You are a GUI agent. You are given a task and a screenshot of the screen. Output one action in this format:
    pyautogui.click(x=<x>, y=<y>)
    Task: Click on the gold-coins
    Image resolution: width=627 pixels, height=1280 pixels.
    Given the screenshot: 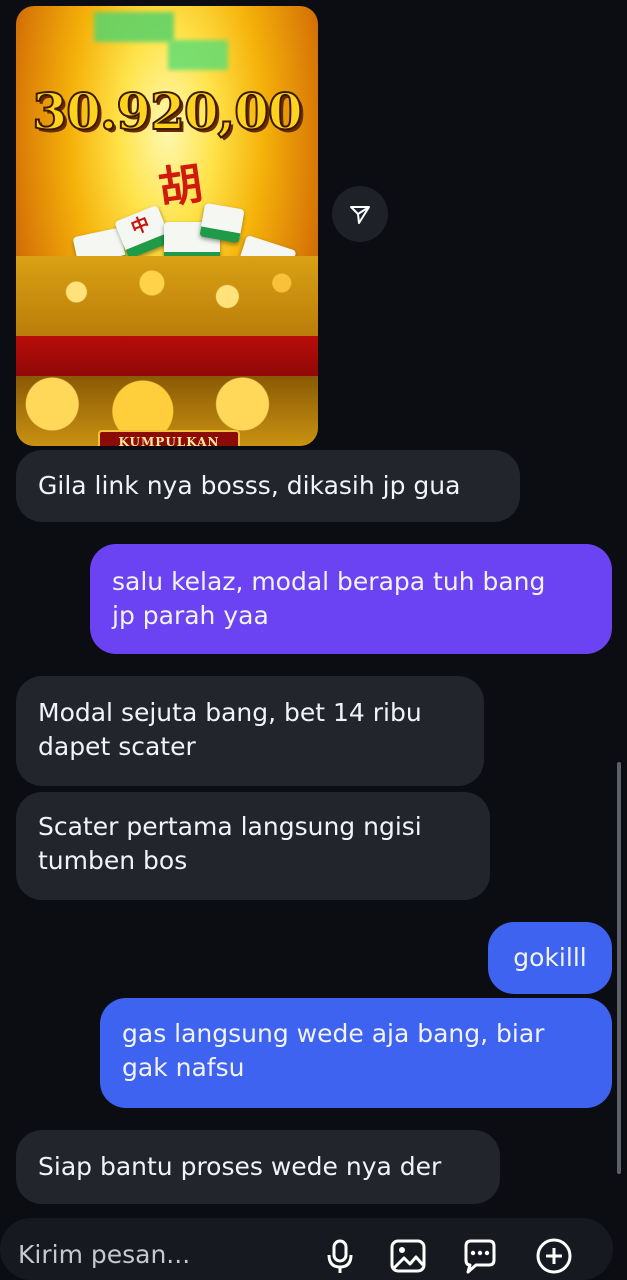 What is the action you would take?
    pyautogui.click(x=167, y=301)
    